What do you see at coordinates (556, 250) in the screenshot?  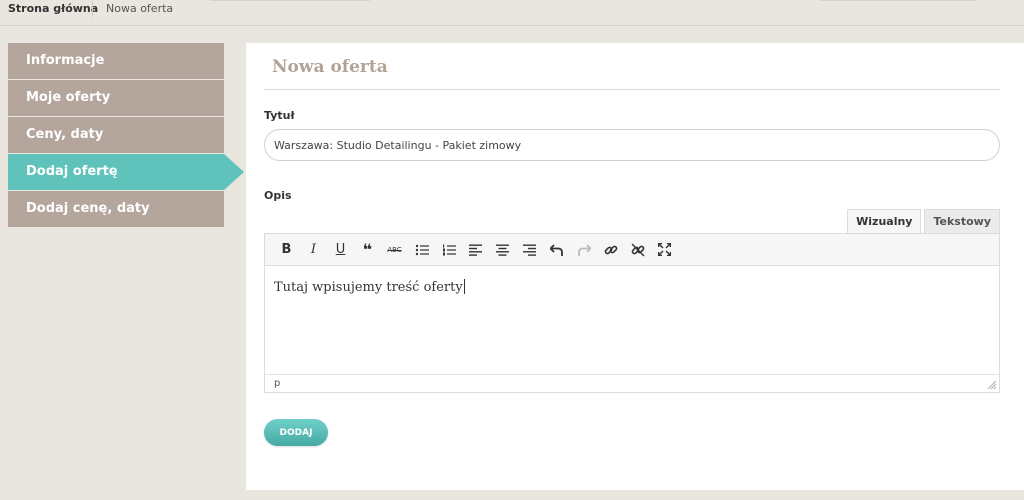 I see `undo-icon` at bounding box center [556, 250].